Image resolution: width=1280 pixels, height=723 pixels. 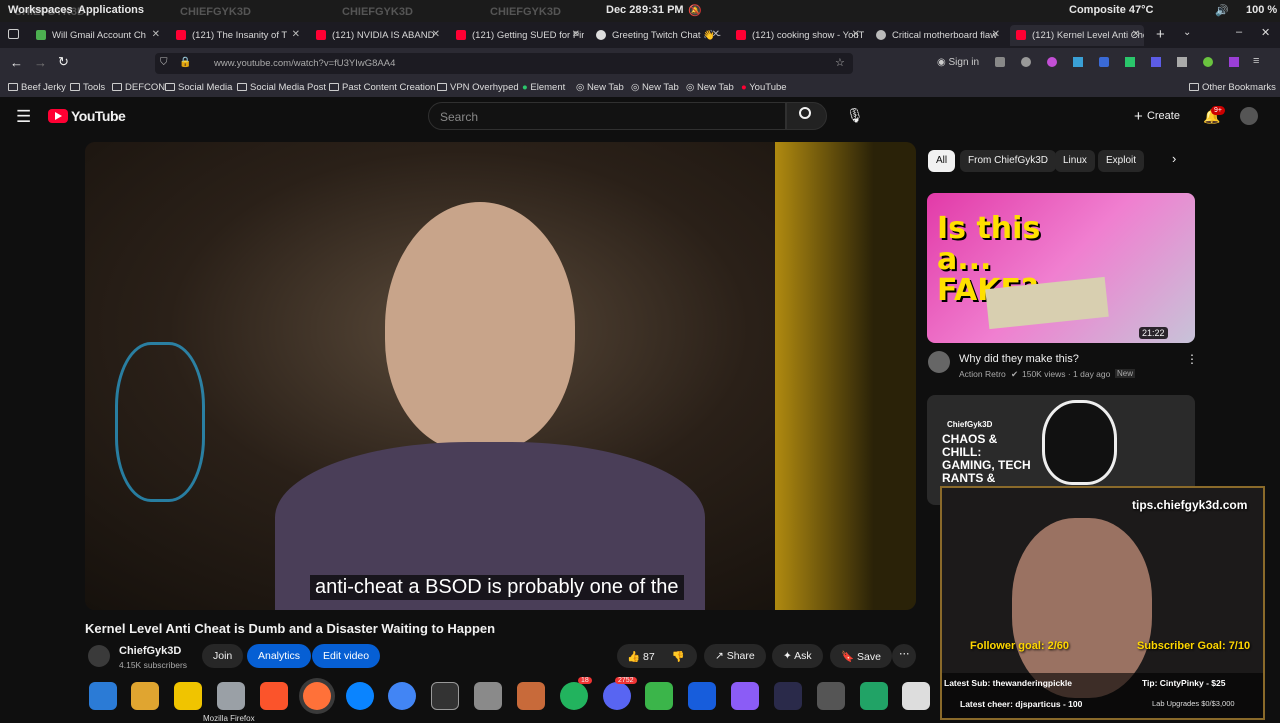 What do you see at coordinates (702, 696) in the screenshot?
I see `bitwarden-icon` at bounding box center [702, 696].